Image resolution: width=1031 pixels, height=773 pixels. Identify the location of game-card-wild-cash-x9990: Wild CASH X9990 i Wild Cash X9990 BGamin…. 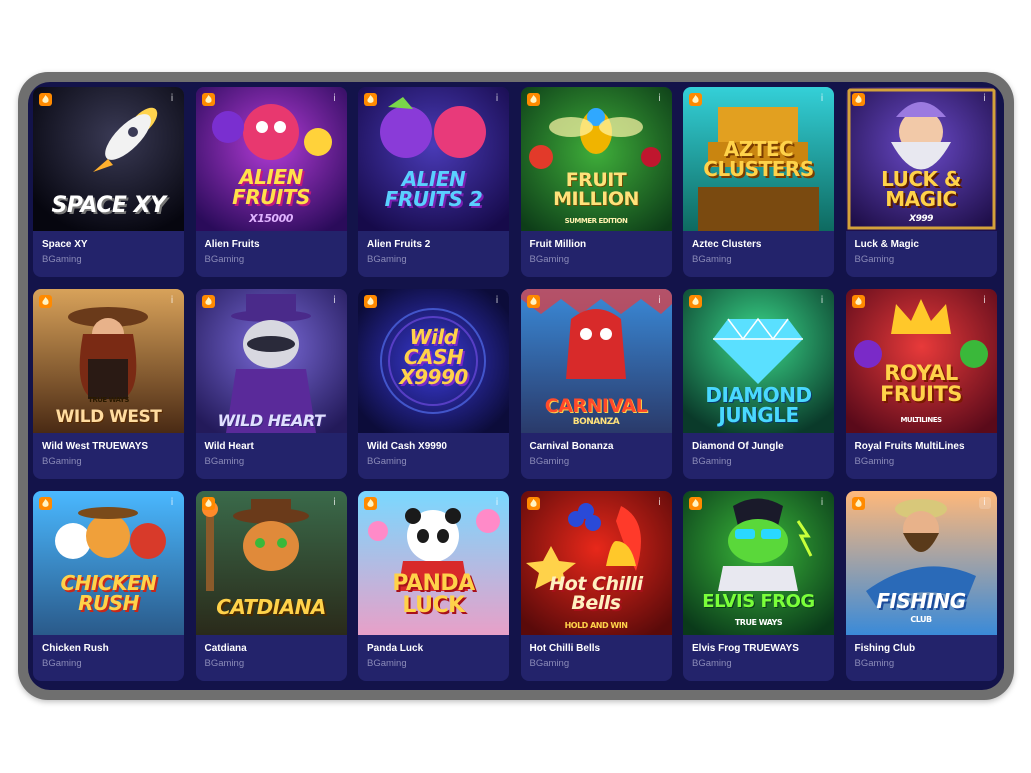
(433, 384).